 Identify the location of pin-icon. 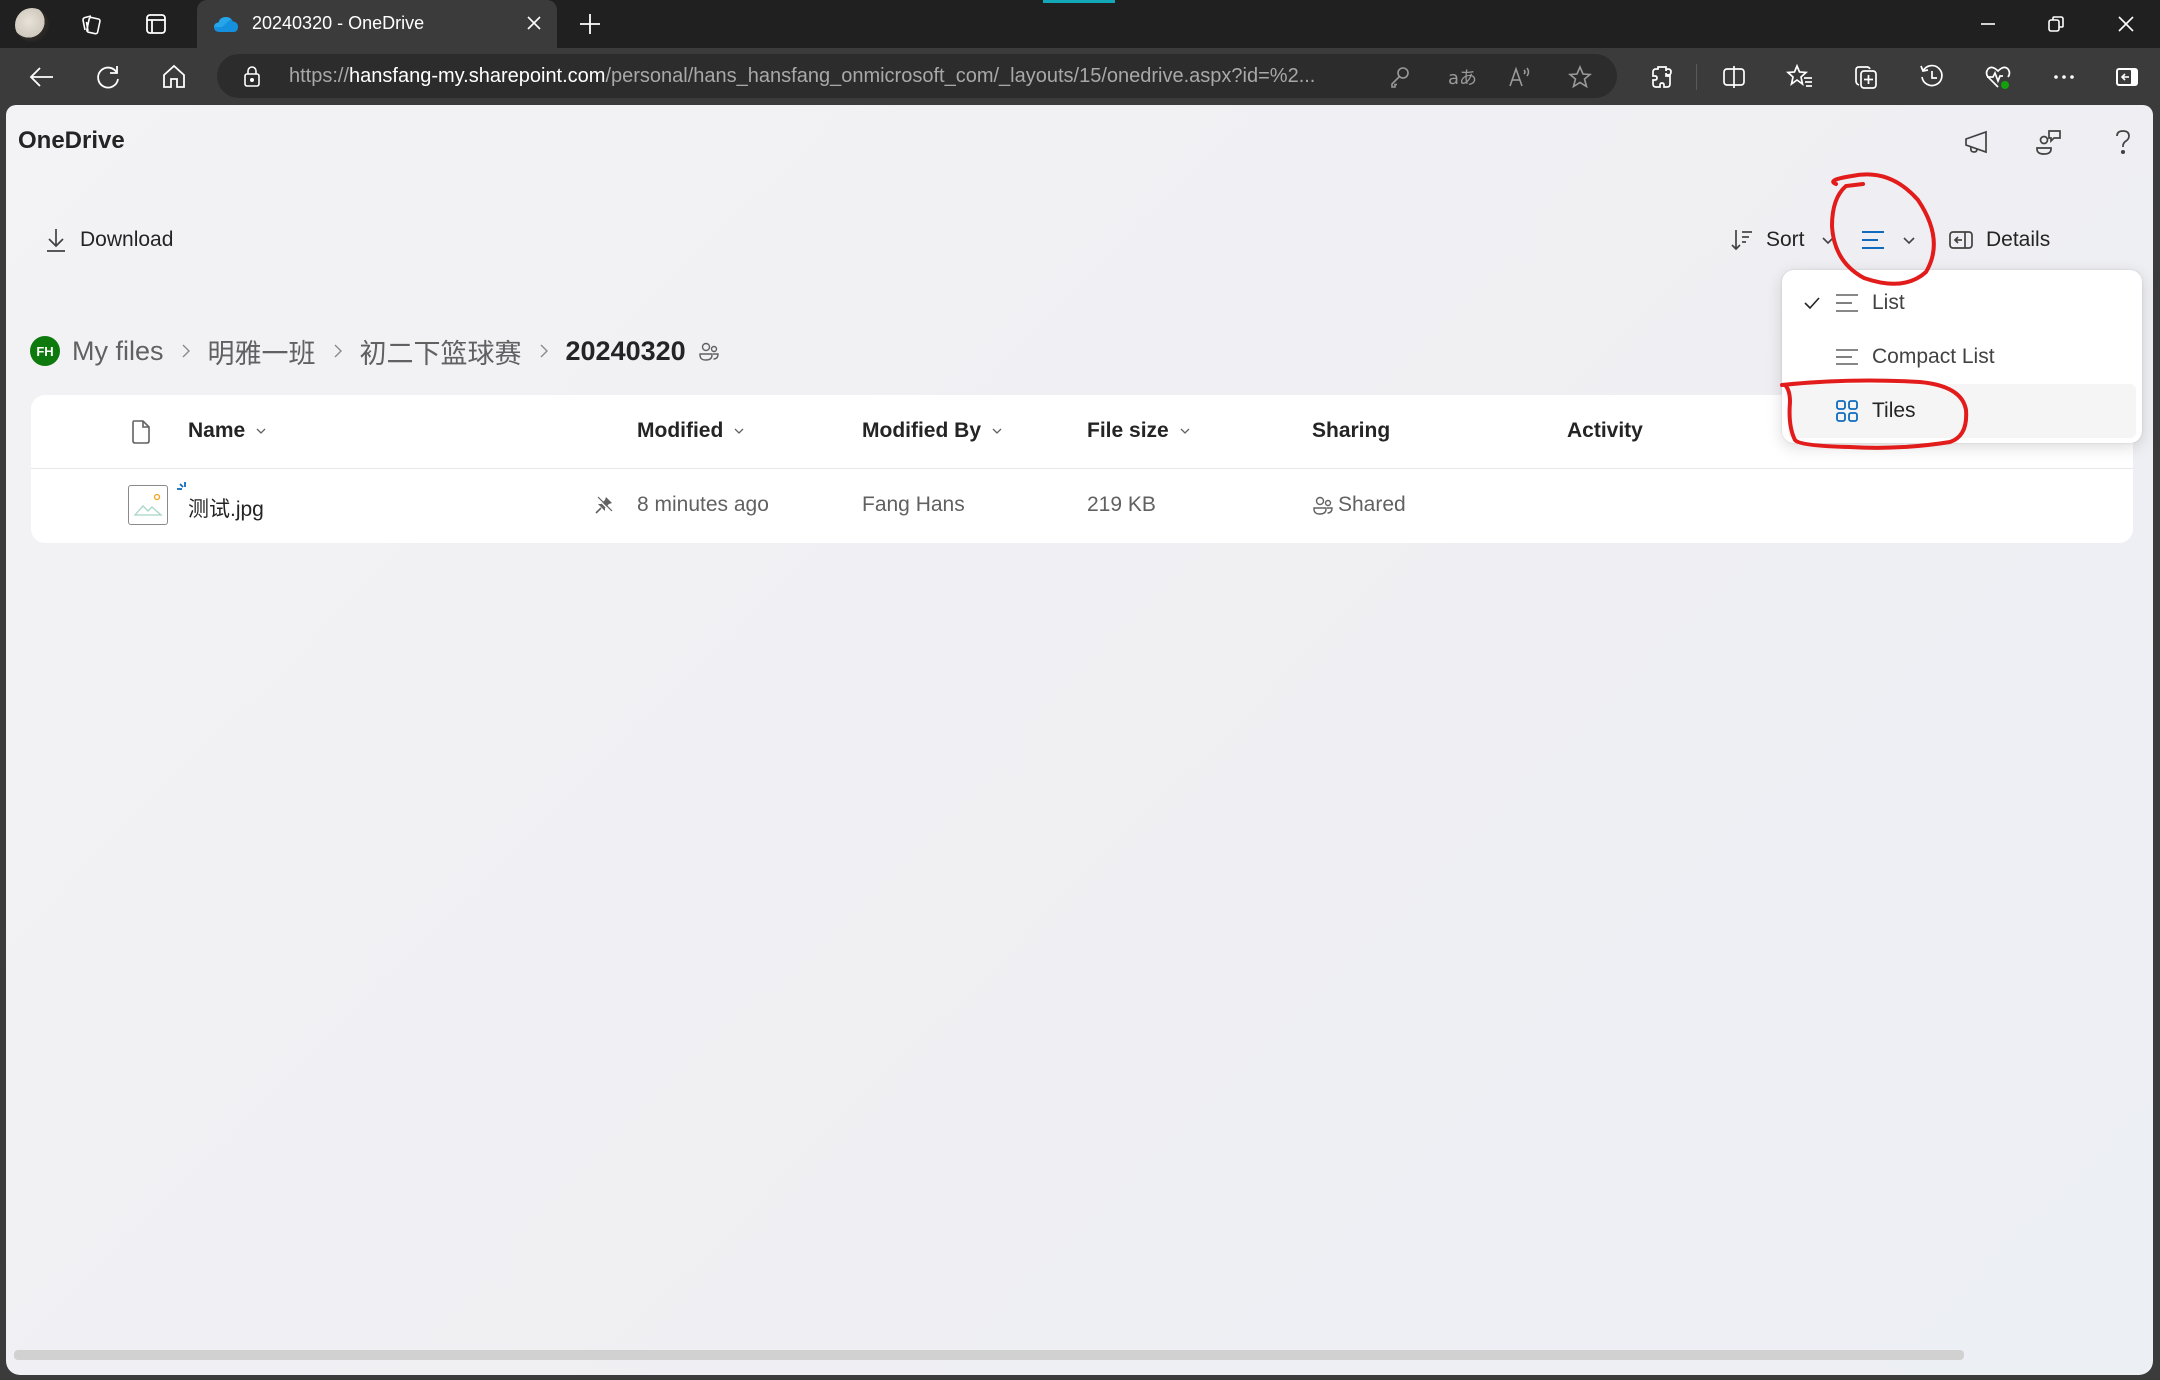
(604, 505).